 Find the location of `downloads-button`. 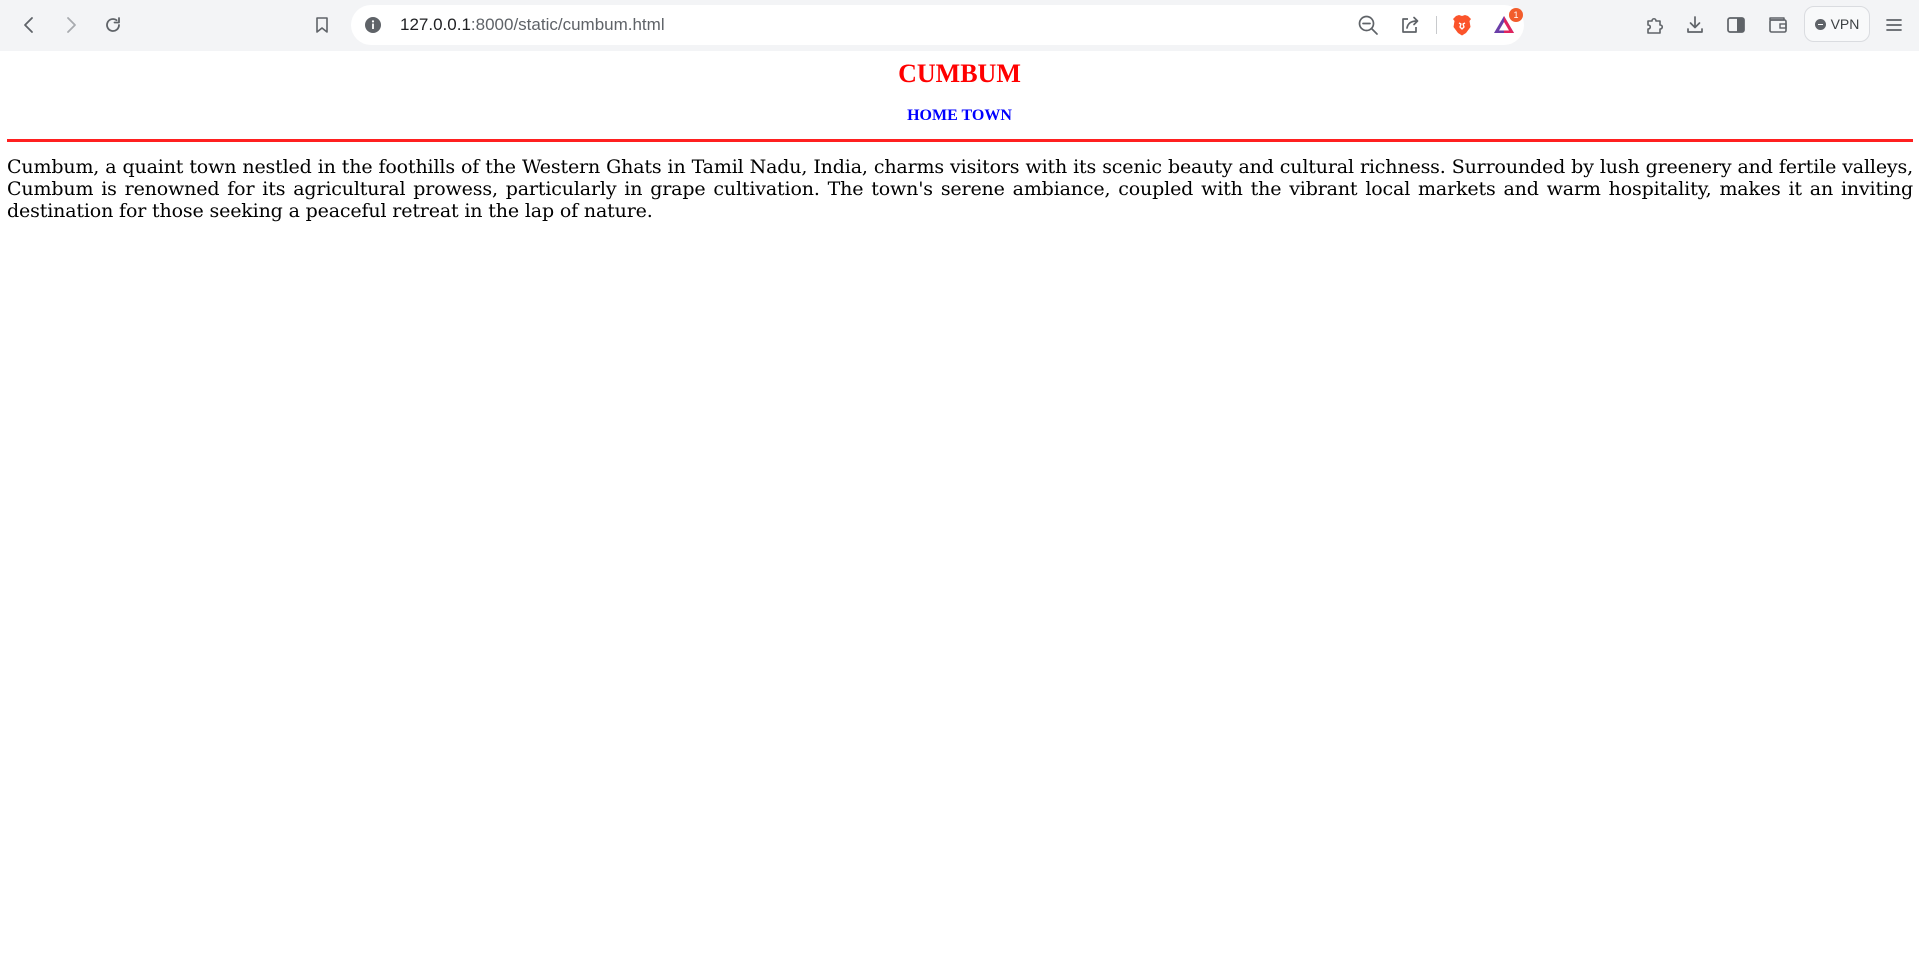

downloads-button is located at coordinates (1695, 25).